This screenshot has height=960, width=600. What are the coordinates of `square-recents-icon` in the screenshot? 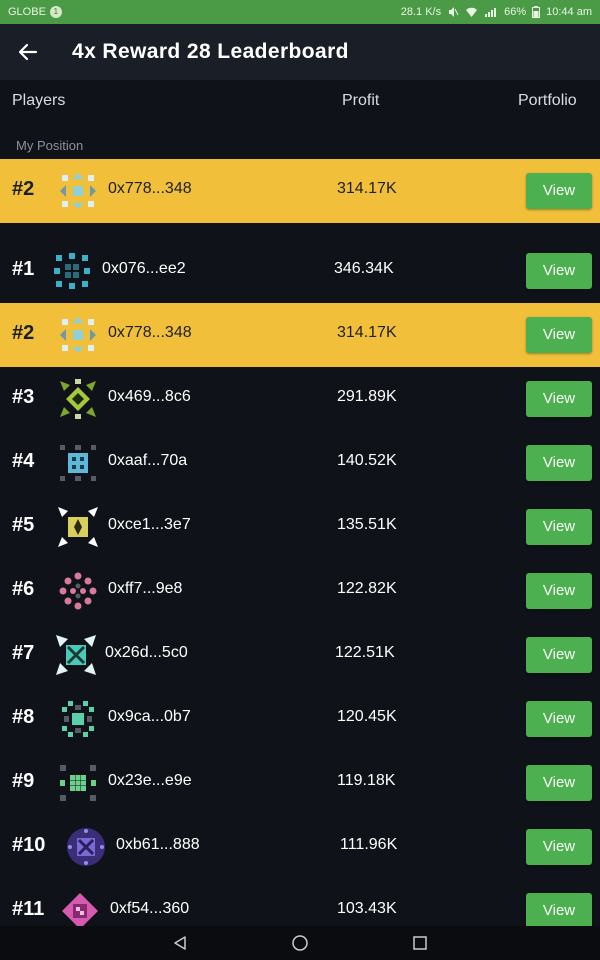 It's located at (420, 943).